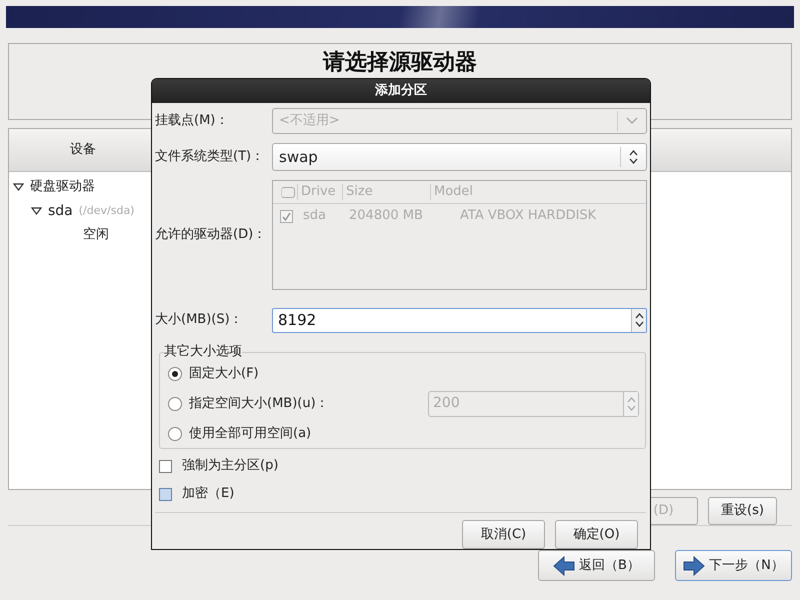 The height and width of the screenshot is (600, 800). What do you see at coordinates (596, 565) in the screenshot?
I see `back-button: 返回（B）` at bounding box center [596, 565].